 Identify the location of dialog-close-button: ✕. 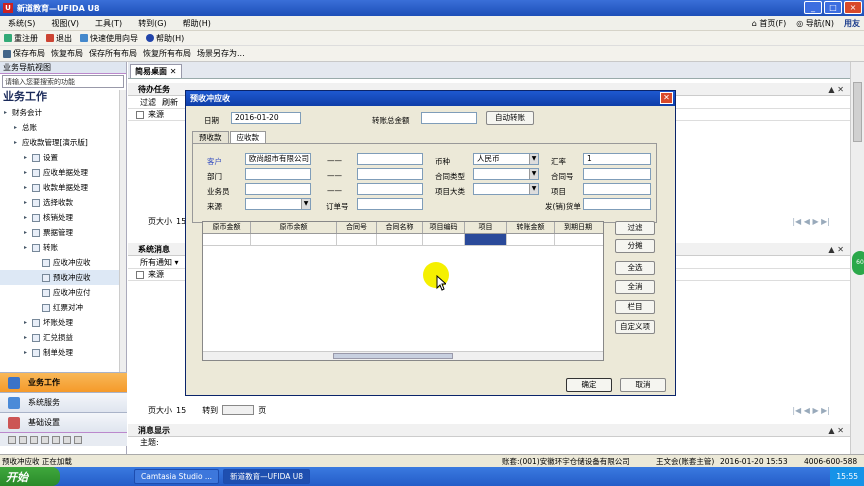
(666, 98).